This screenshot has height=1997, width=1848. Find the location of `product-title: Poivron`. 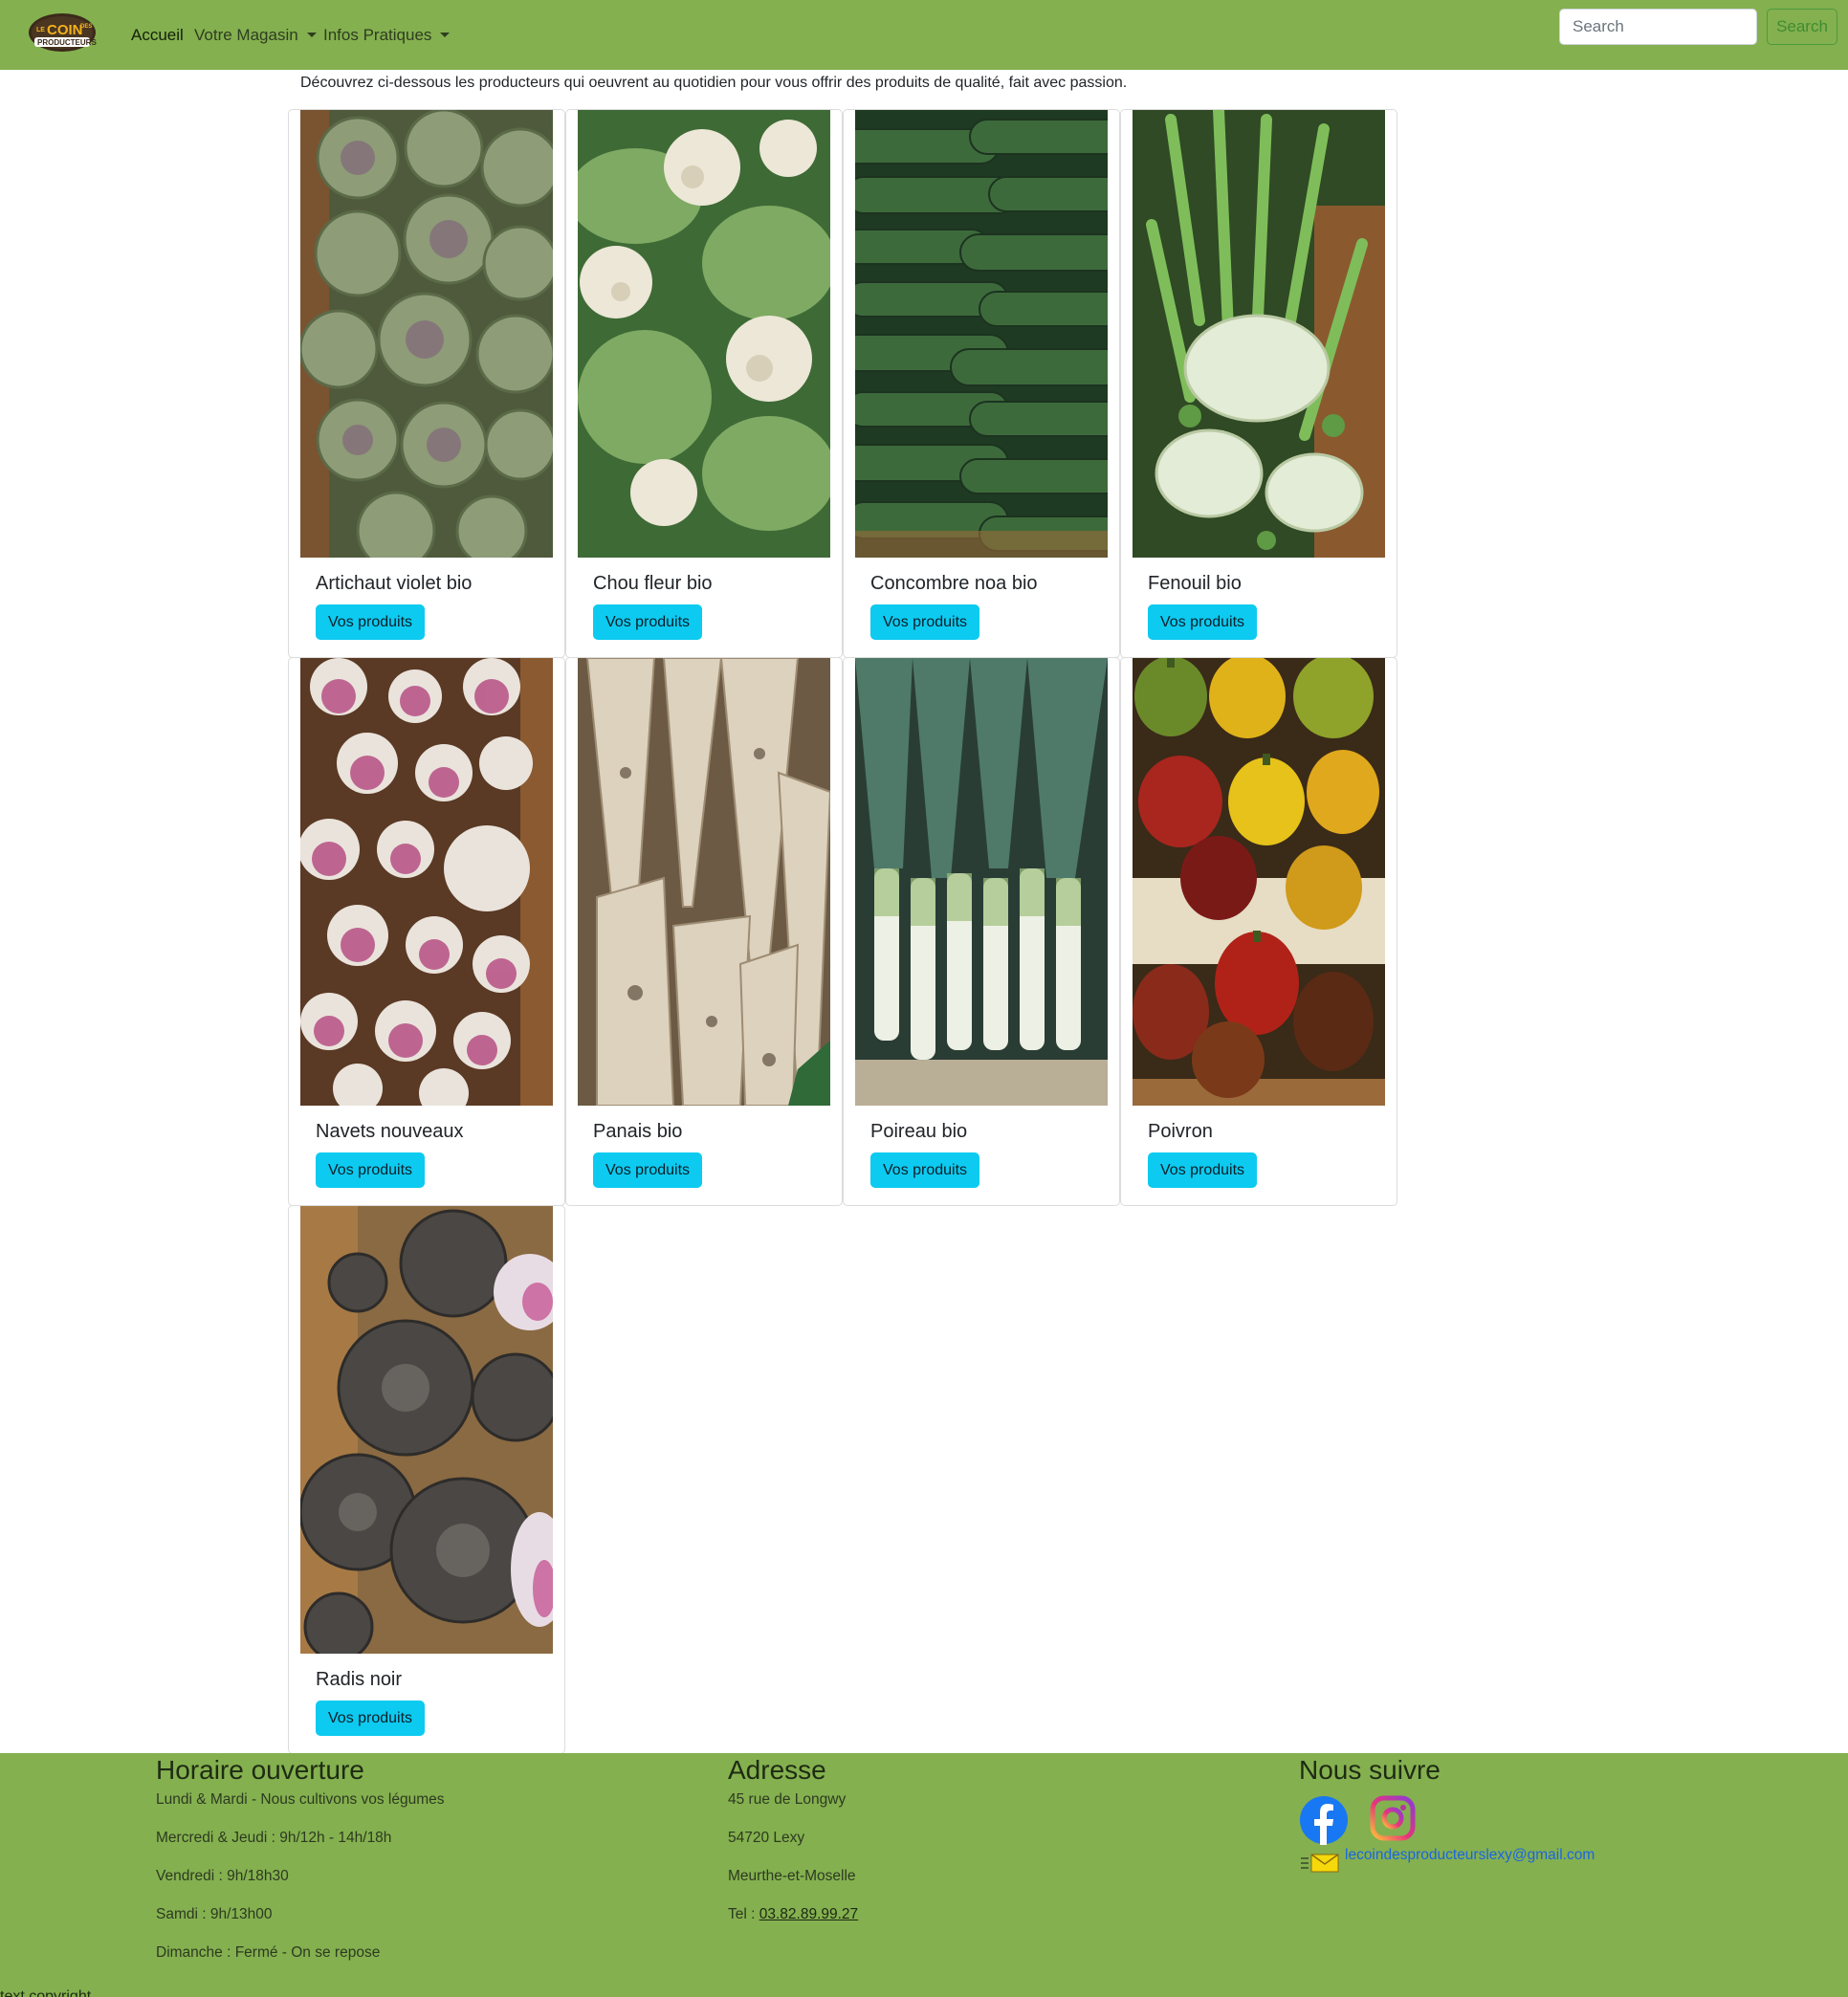

product-title: Poivron is located at coordinates (1180, 1131).